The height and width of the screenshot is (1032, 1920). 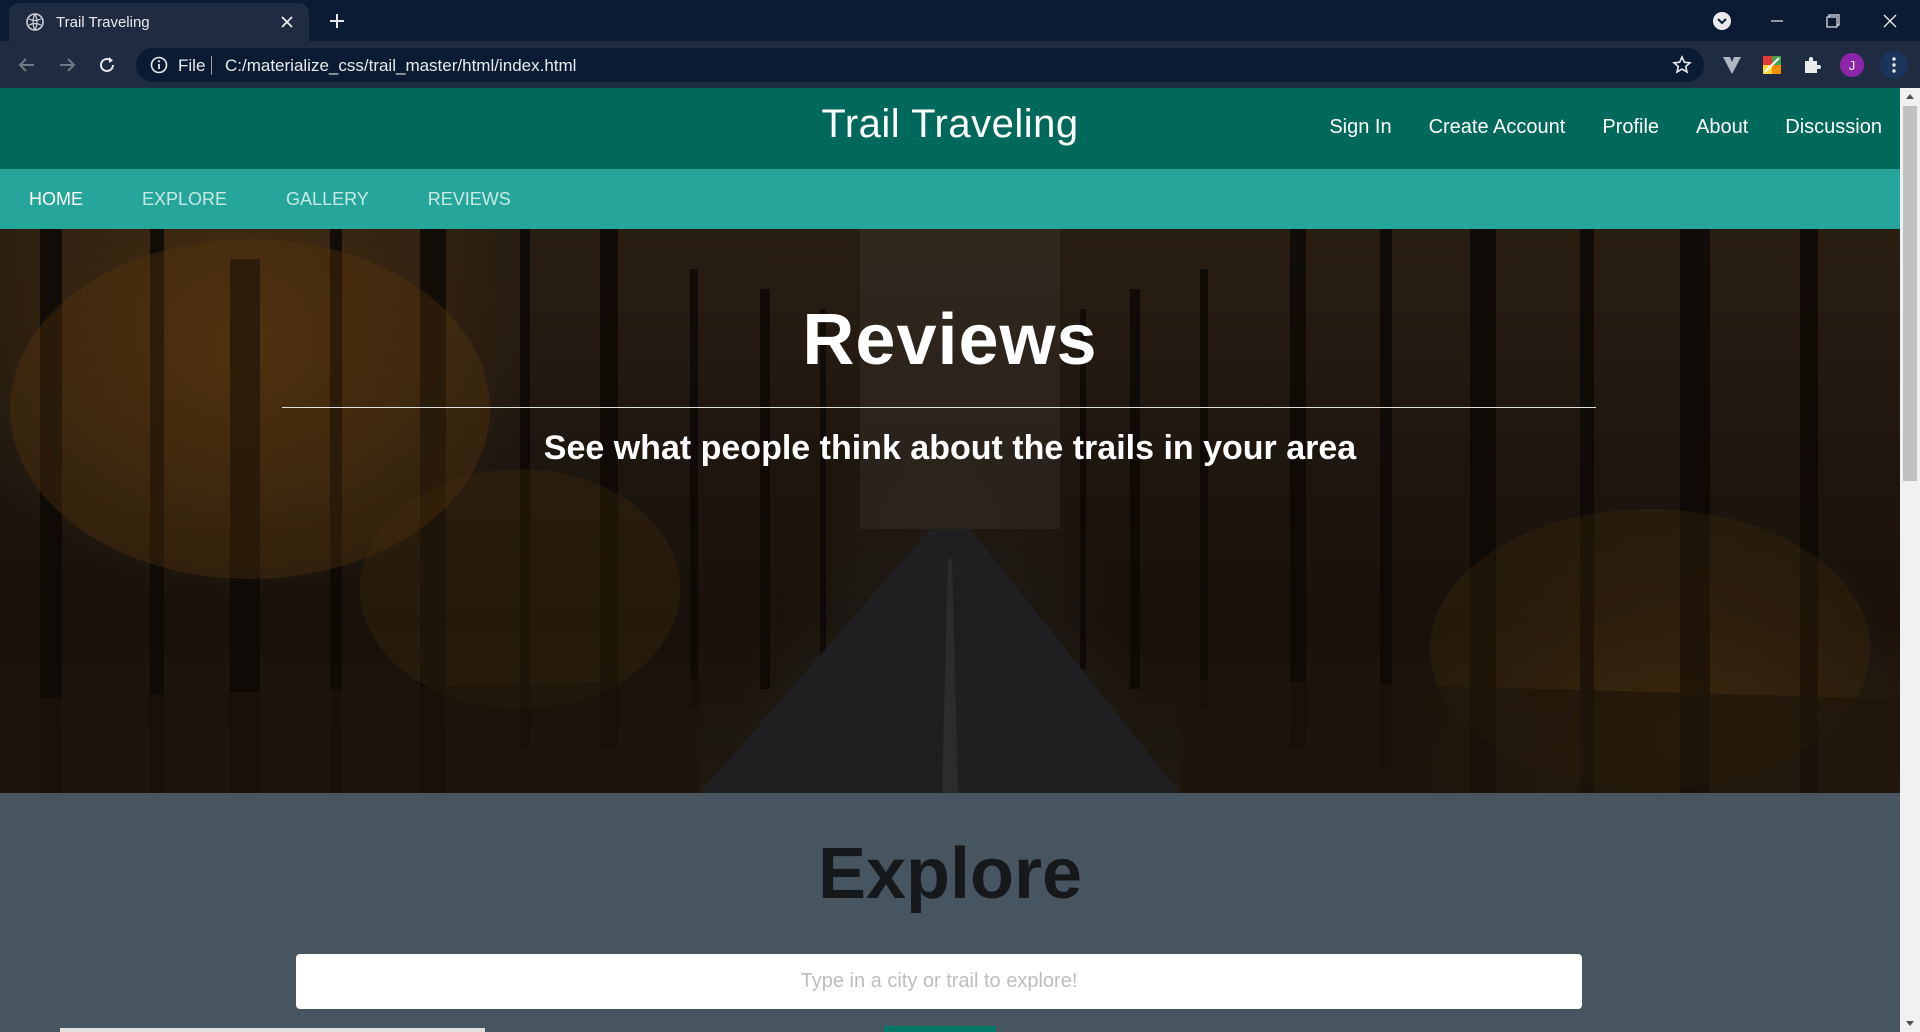 What do you see at coordinates (1910, 96) in the screenshot?
I see `scroll-up-arrow-icon` at bounding box center [1910, 96].